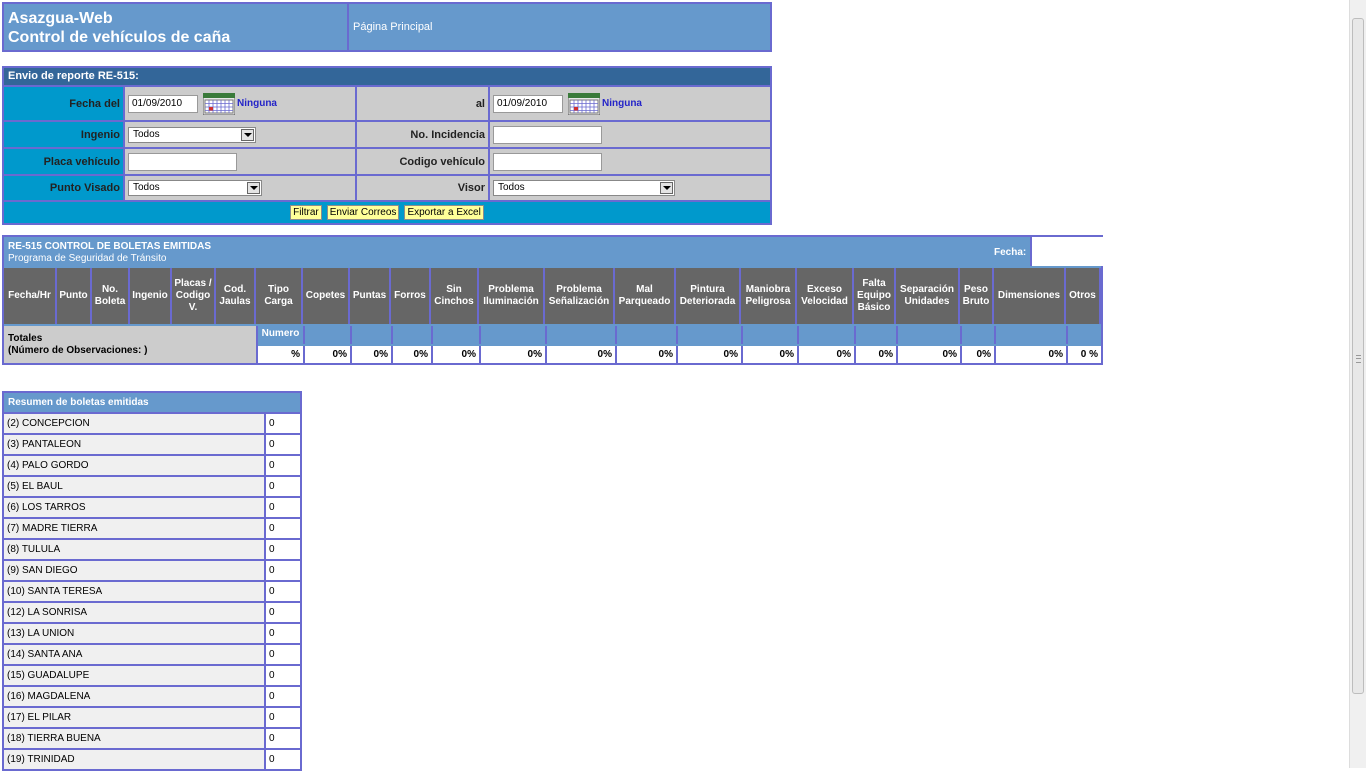  I want to click on column-header: Sin Cinchos, so click(455, 296).